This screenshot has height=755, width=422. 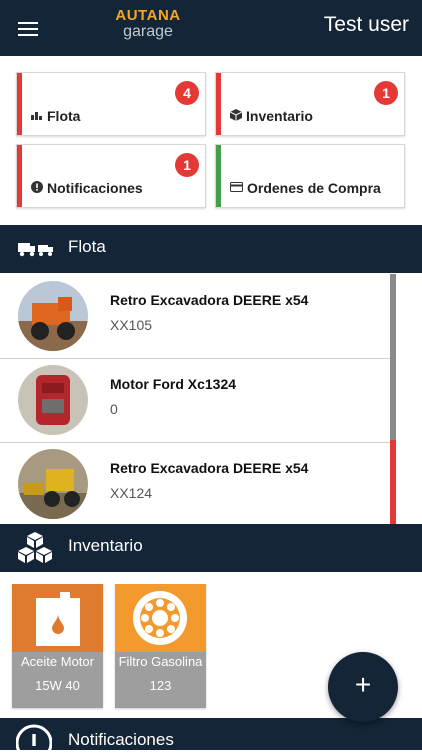 I want to click on add-button: +, so click(x=363, y=687).